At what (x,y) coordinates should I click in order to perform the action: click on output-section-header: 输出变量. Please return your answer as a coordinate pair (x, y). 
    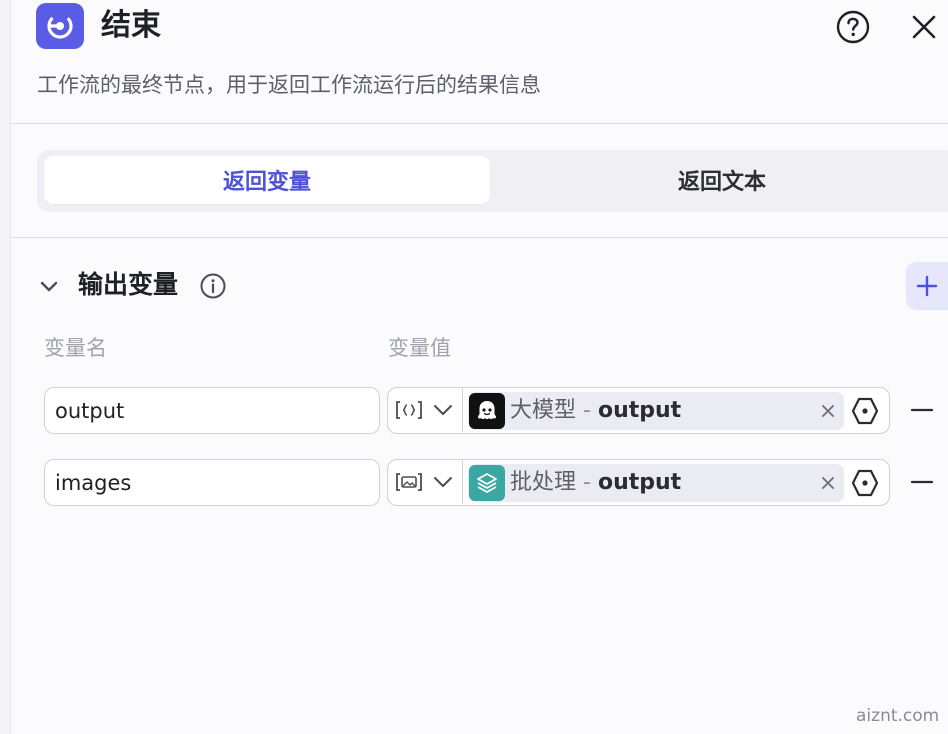
    Looking at the image, I should click on (479, 286).